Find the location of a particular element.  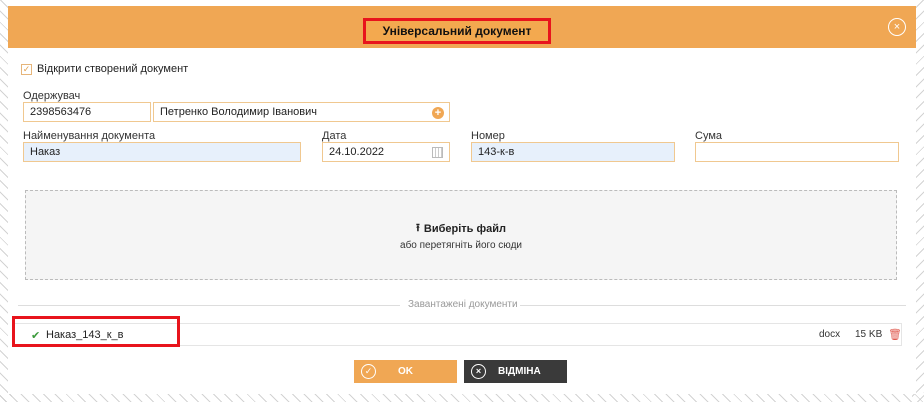

check-circle-icon: ✓ is located at coordinates (368, 371).